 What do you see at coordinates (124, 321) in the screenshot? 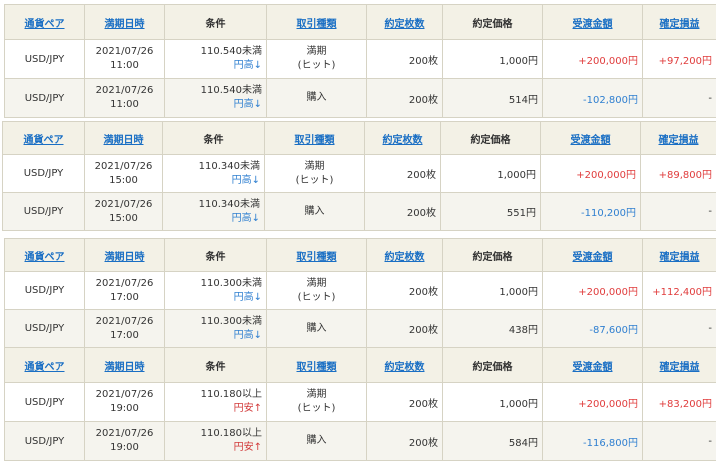
I see `expiry-date: 2021/07/26` at bounding box center [124, 321].